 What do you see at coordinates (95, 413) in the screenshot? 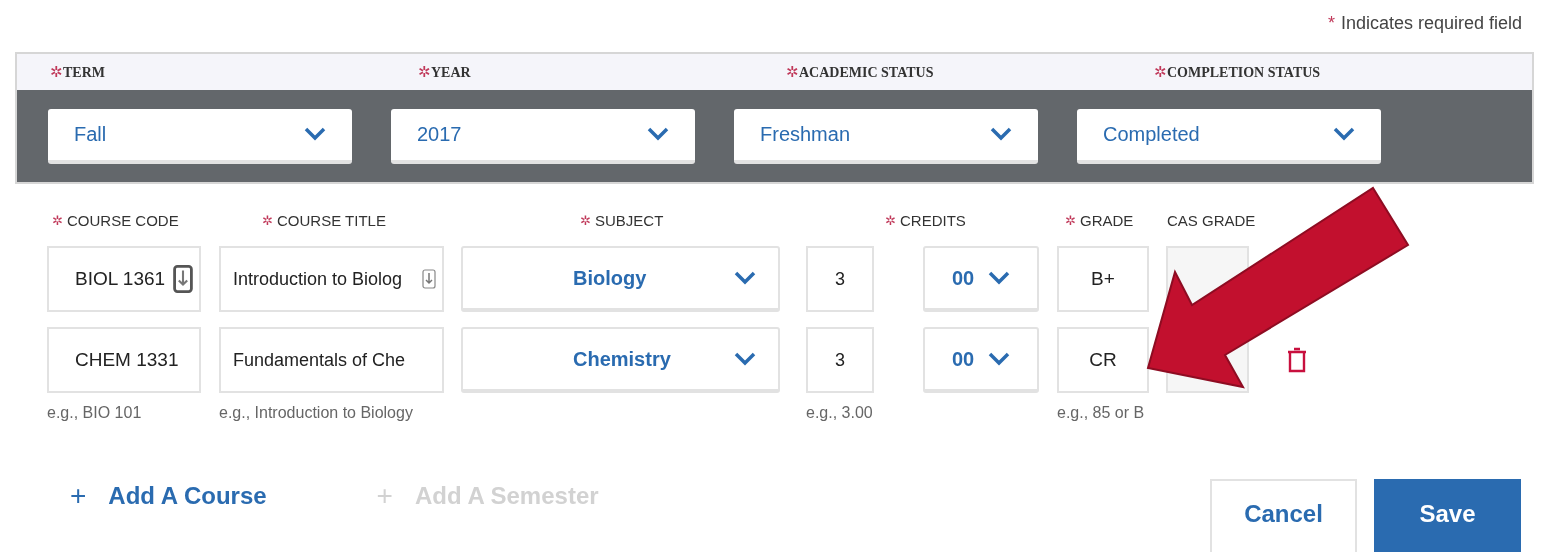
I see `hint-text: e.g., BIO 101` at bounding box center [95, 413].